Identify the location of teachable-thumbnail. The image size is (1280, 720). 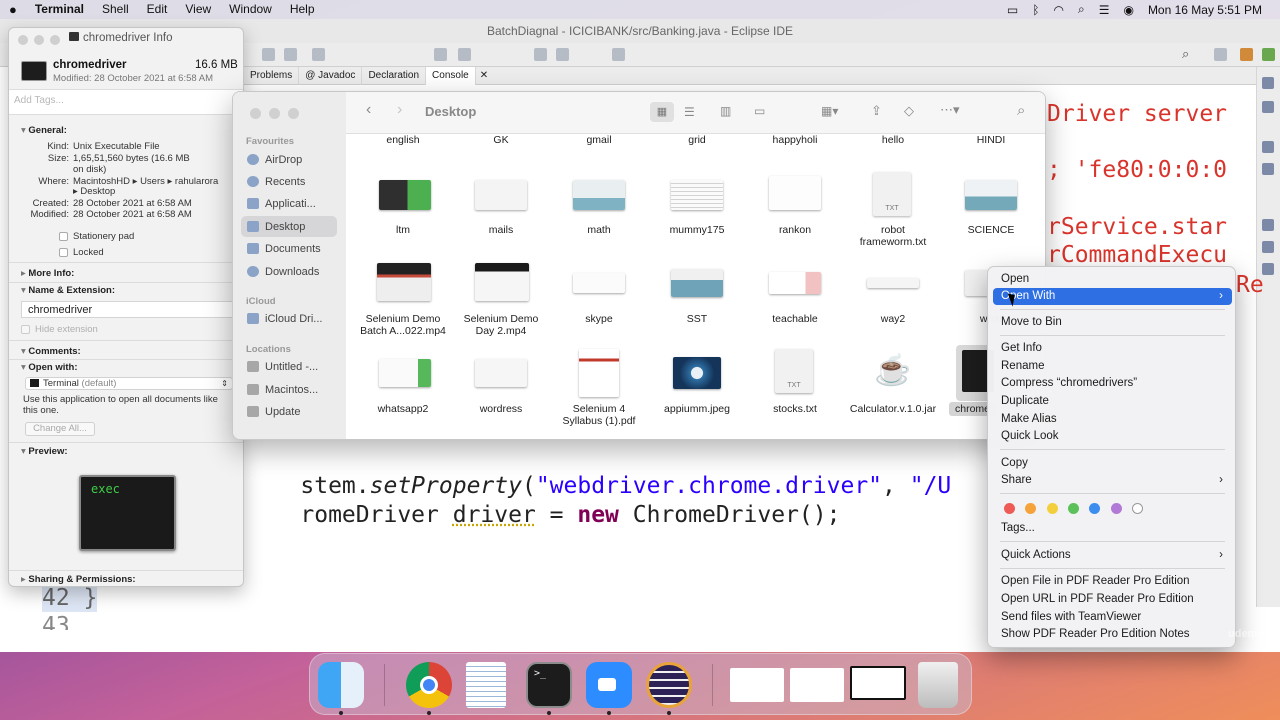
(795, 283).